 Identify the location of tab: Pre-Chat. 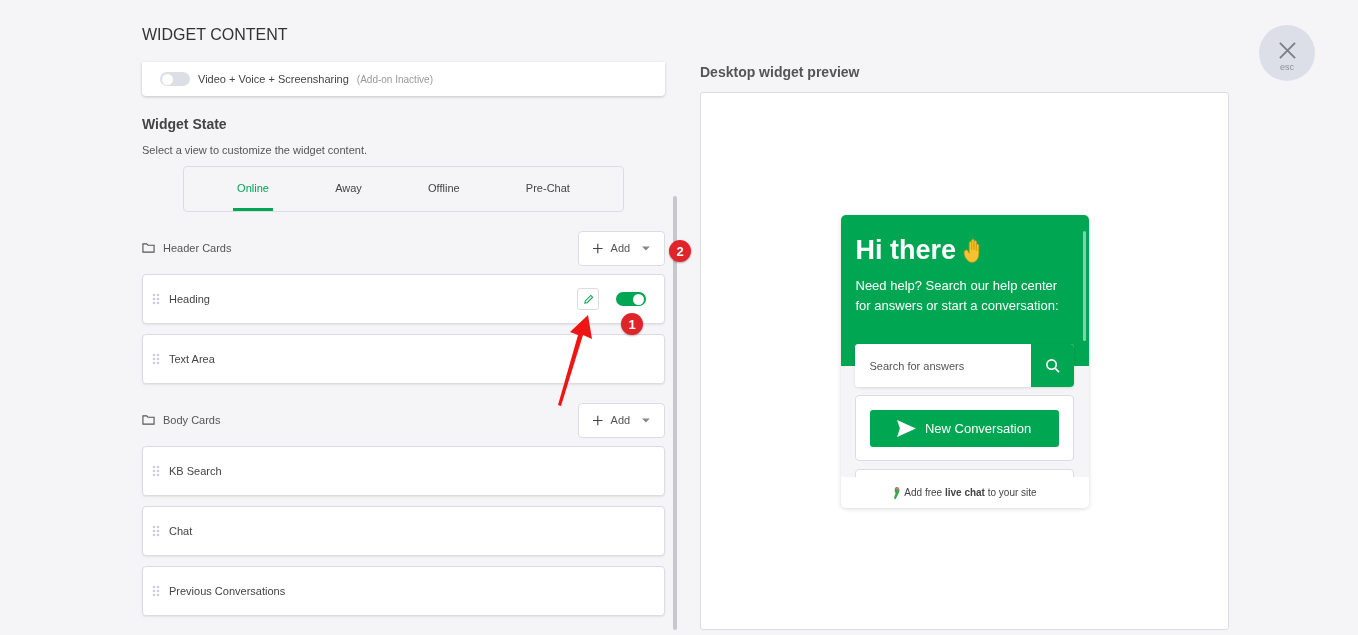
(547, 189).